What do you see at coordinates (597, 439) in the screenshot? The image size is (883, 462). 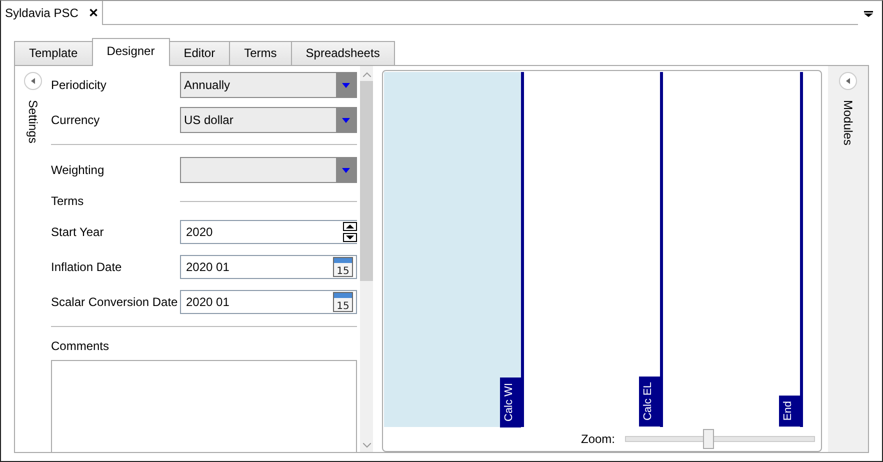 I see `zoom-label: Zoom:` at bounding box center [597, 439].